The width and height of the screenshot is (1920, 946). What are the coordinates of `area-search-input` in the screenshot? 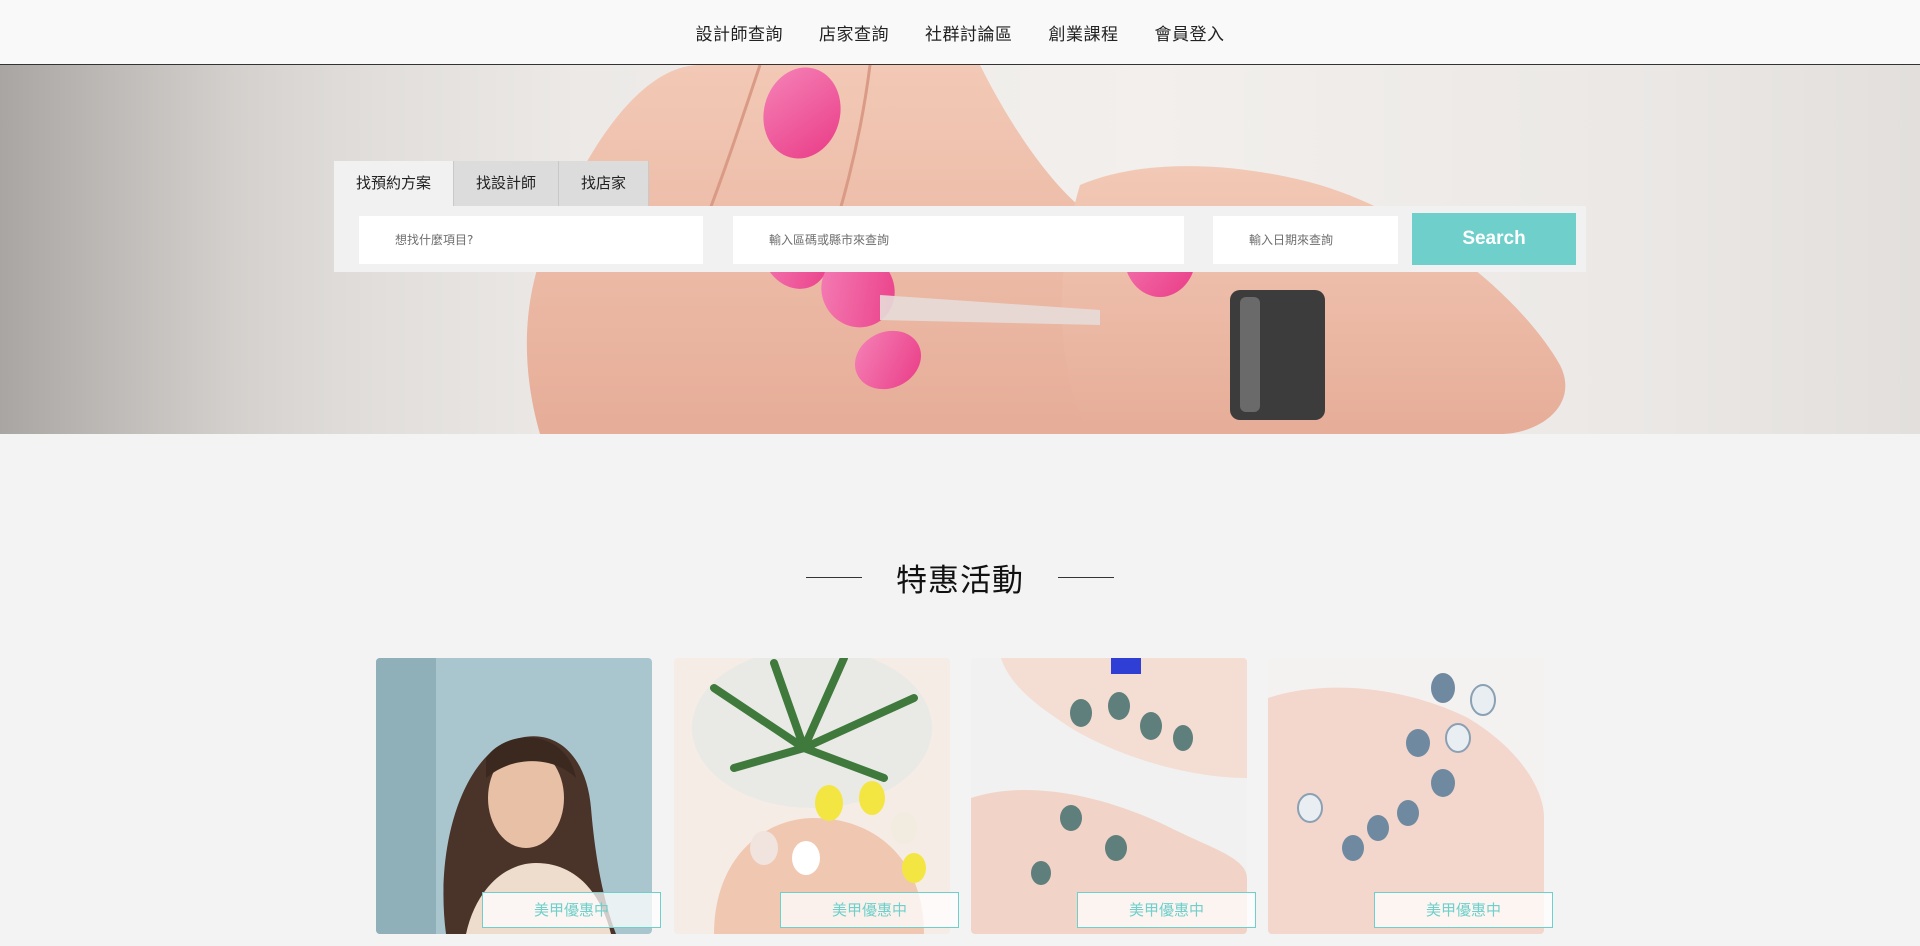 It's located at (958, 240).